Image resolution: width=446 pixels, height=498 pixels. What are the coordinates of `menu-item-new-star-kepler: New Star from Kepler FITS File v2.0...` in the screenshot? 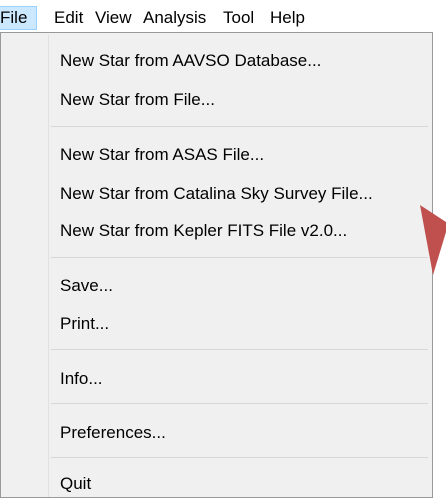 It's located at (216, 231).